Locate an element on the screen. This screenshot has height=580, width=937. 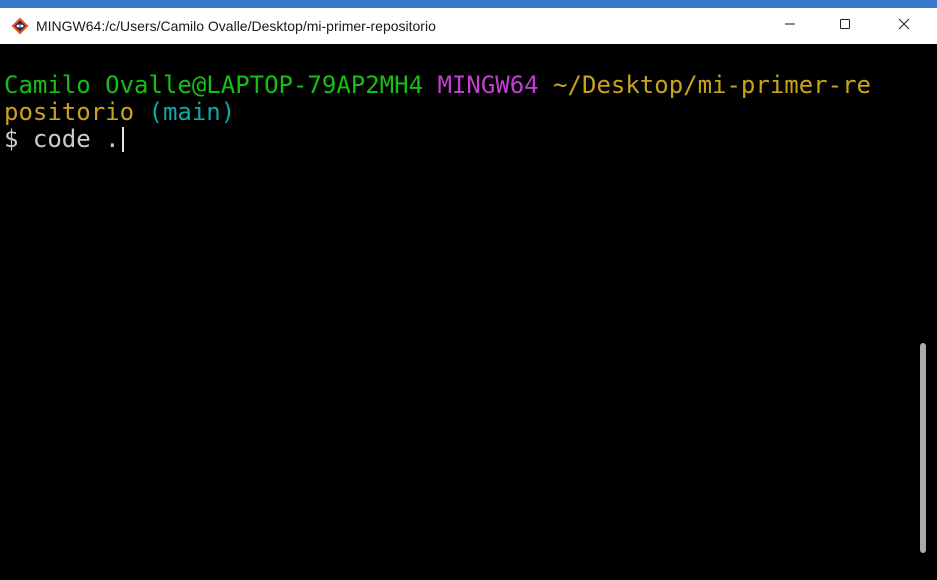
close-icon is located at coordinates (904, 26).